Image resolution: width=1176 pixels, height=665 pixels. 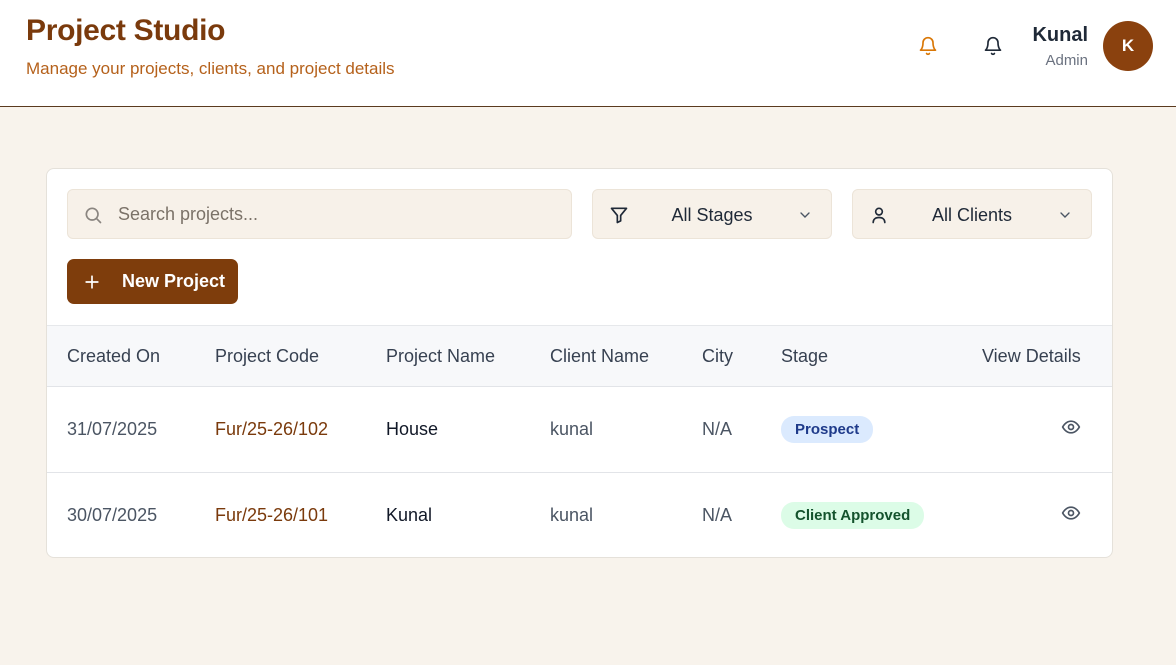 I want to click on client-filter-value: All Clients, so click(x=972, y=215).